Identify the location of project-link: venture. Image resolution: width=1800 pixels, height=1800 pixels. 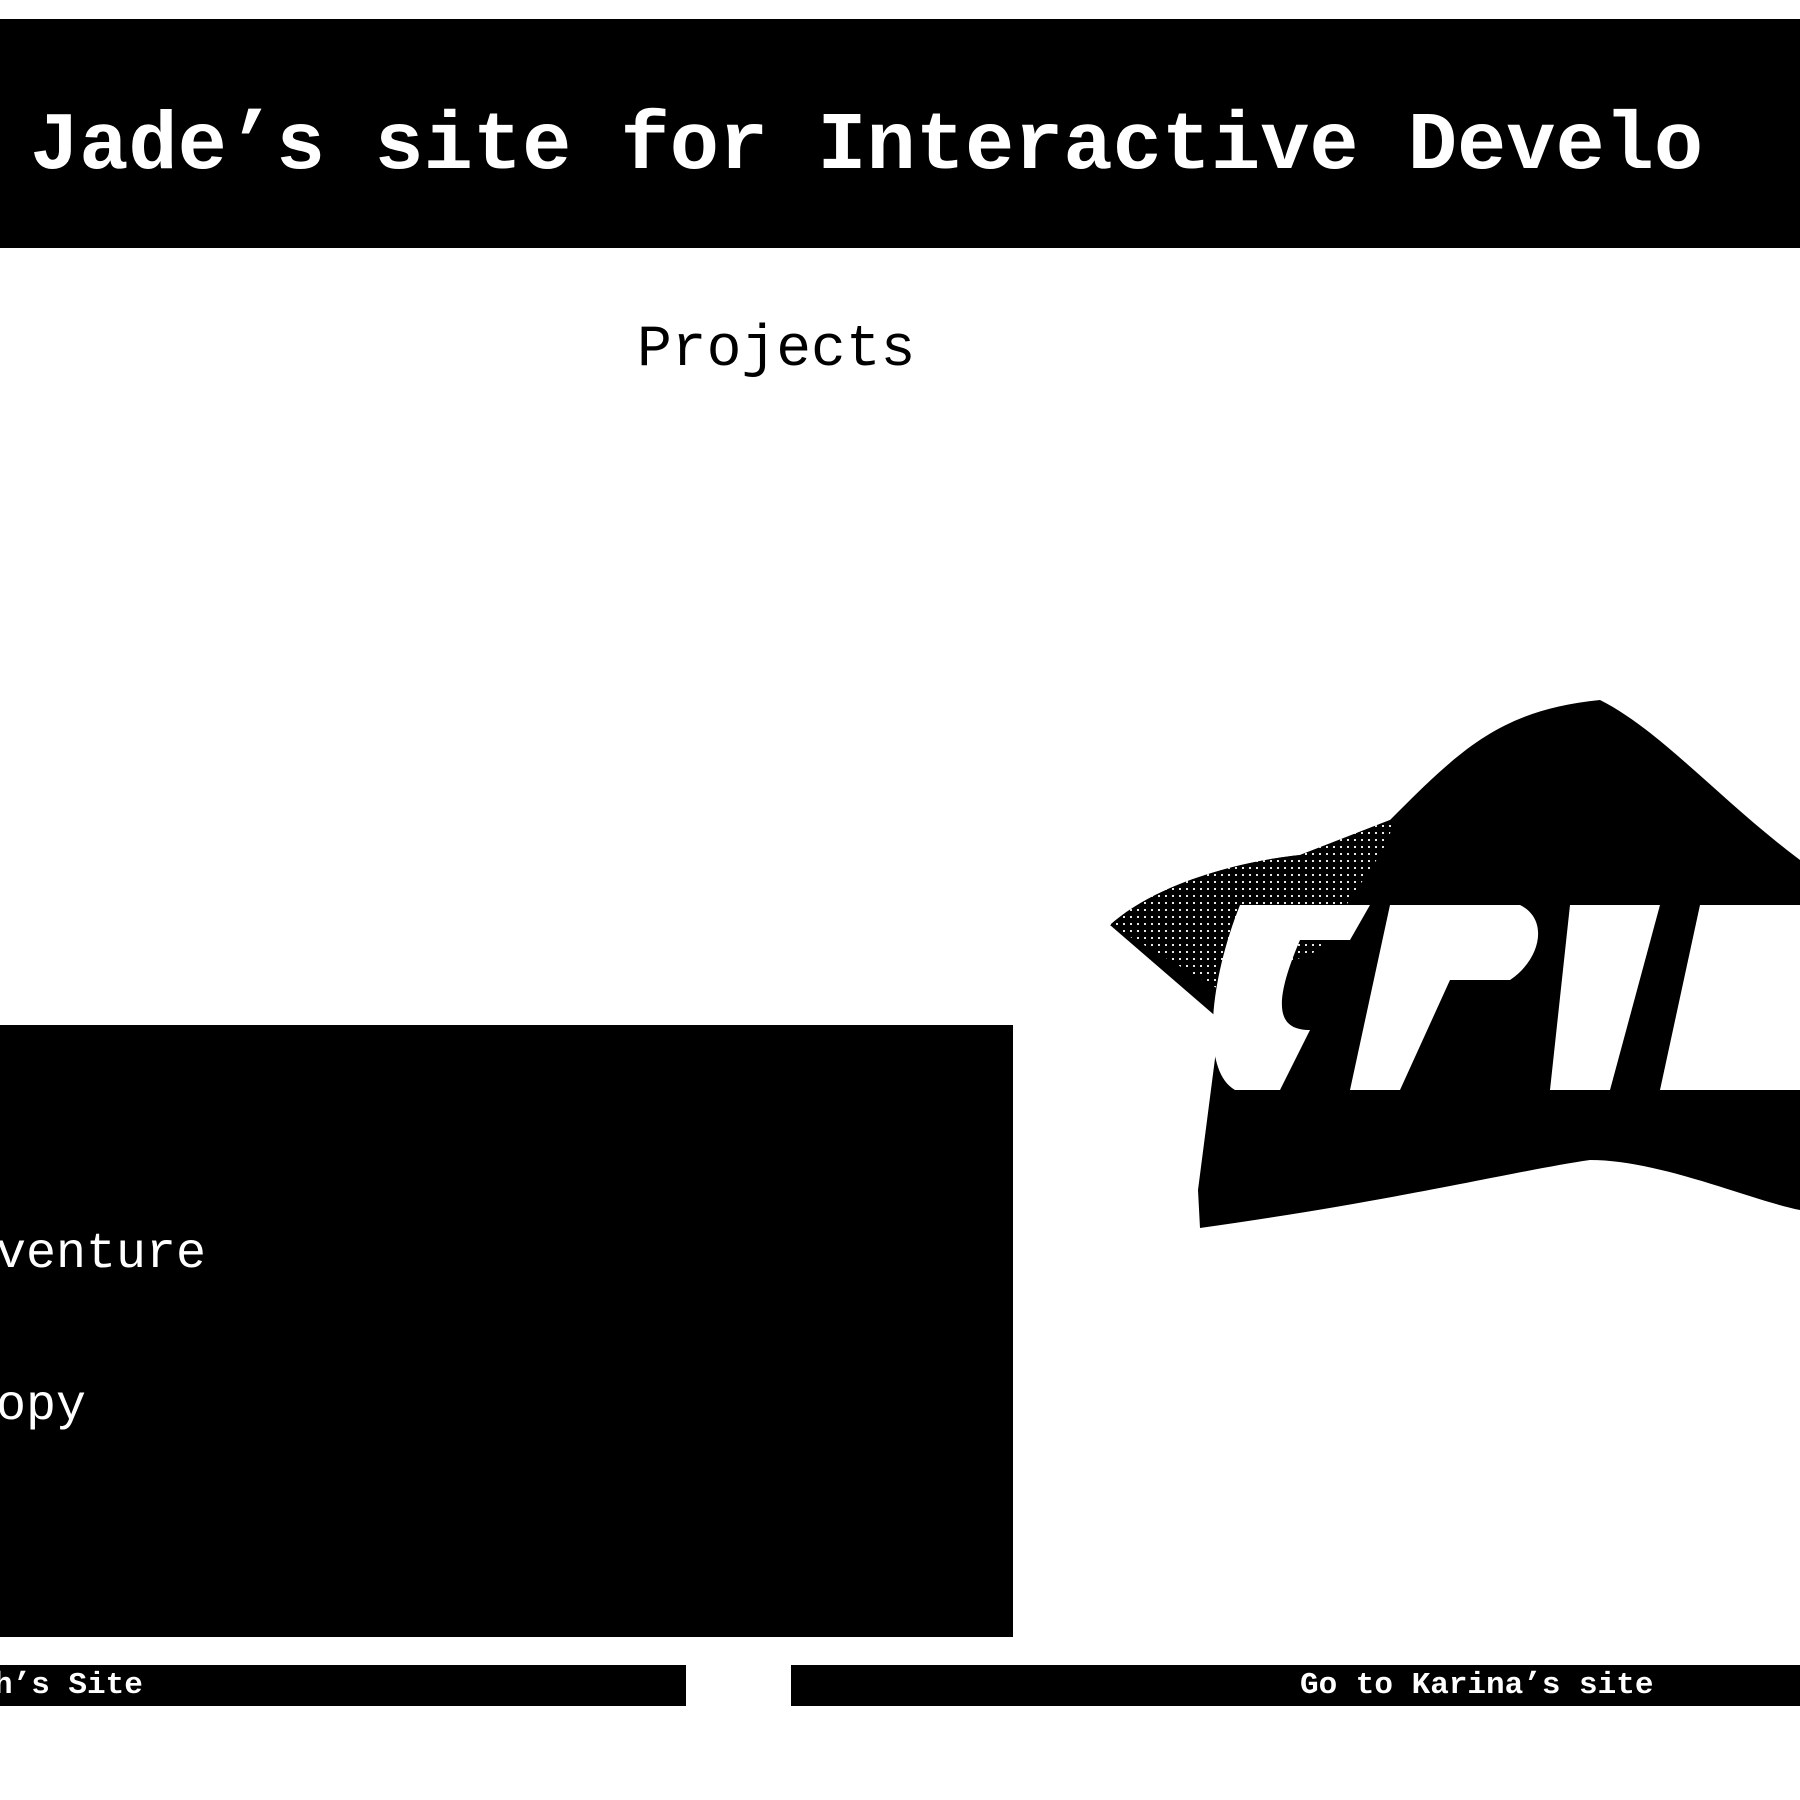
(103, 1255).